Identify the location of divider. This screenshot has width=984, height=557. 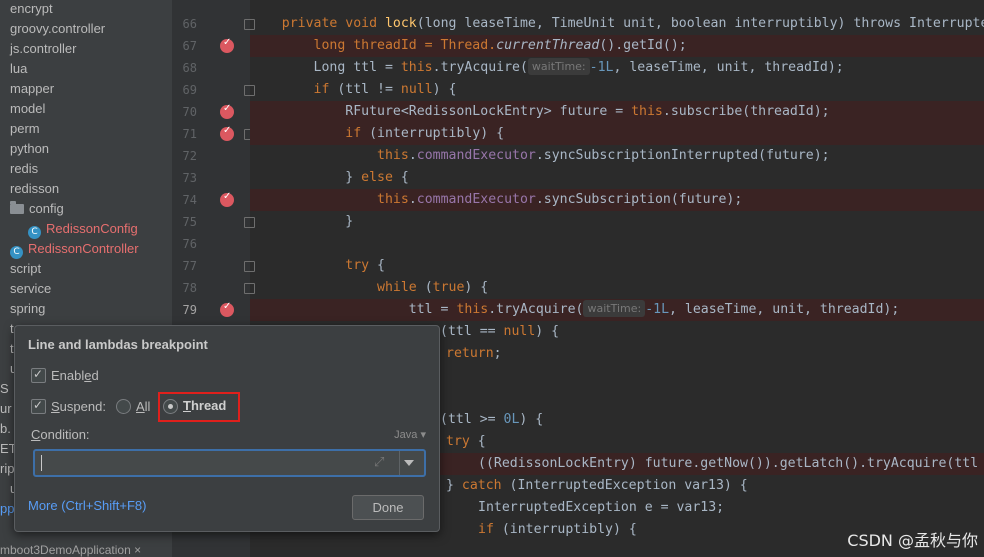
(399, 463).